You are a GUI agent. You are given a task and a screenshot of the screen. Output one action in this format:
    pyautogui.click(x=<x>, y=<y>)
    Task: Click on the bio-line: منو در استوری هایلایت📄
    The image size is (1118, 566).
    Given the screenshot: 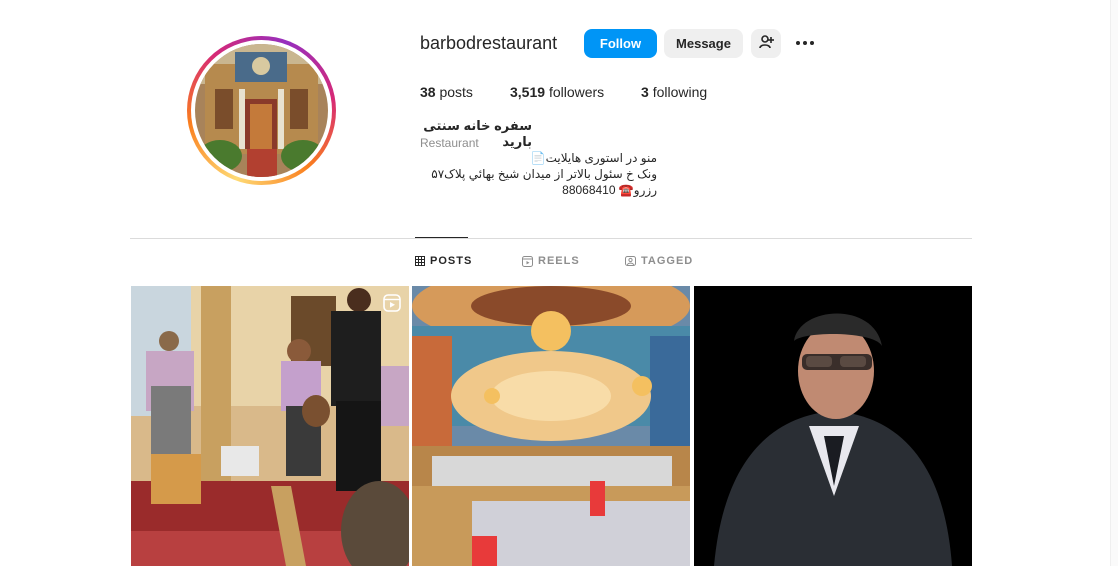 What is the action you would take?
    pyautogui.click(x=593, y=158)
    